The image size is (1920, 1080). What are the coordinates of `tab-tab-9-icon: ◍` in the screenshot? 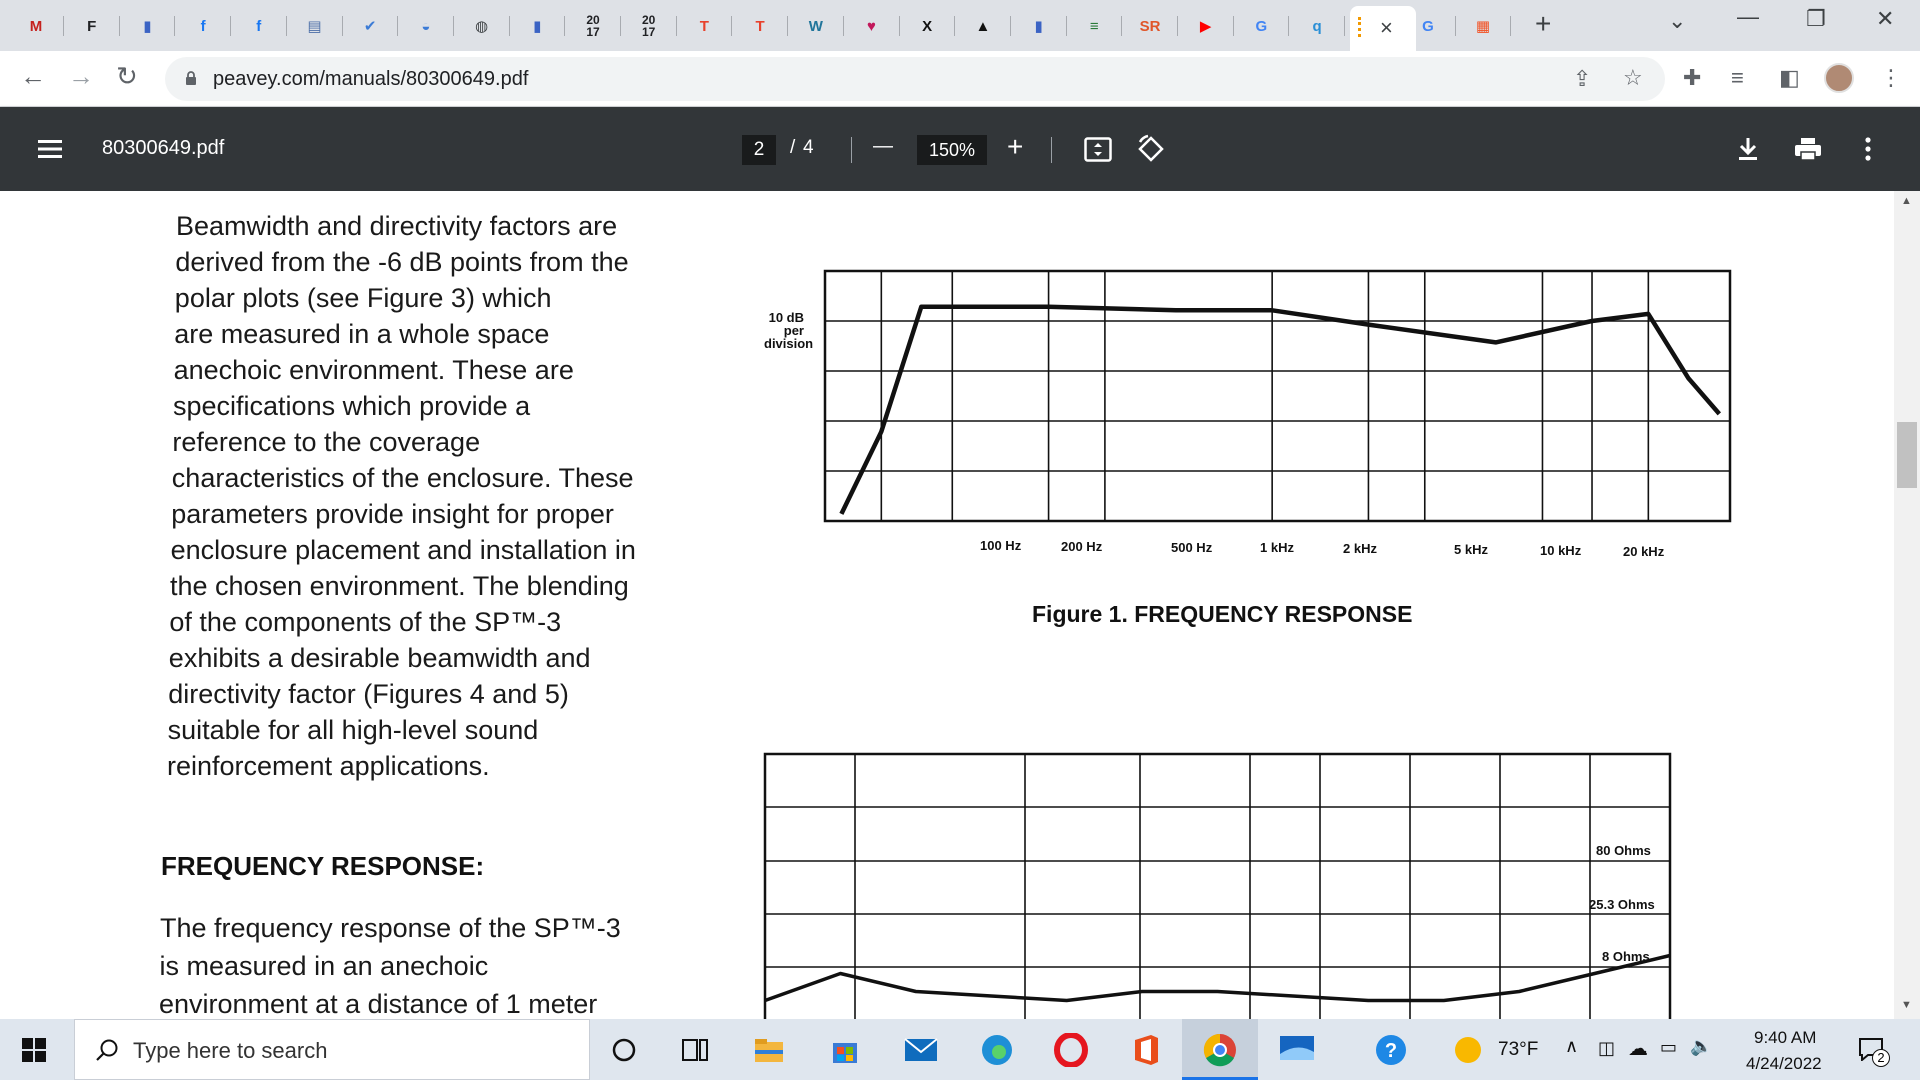 It's located at (489, 26).